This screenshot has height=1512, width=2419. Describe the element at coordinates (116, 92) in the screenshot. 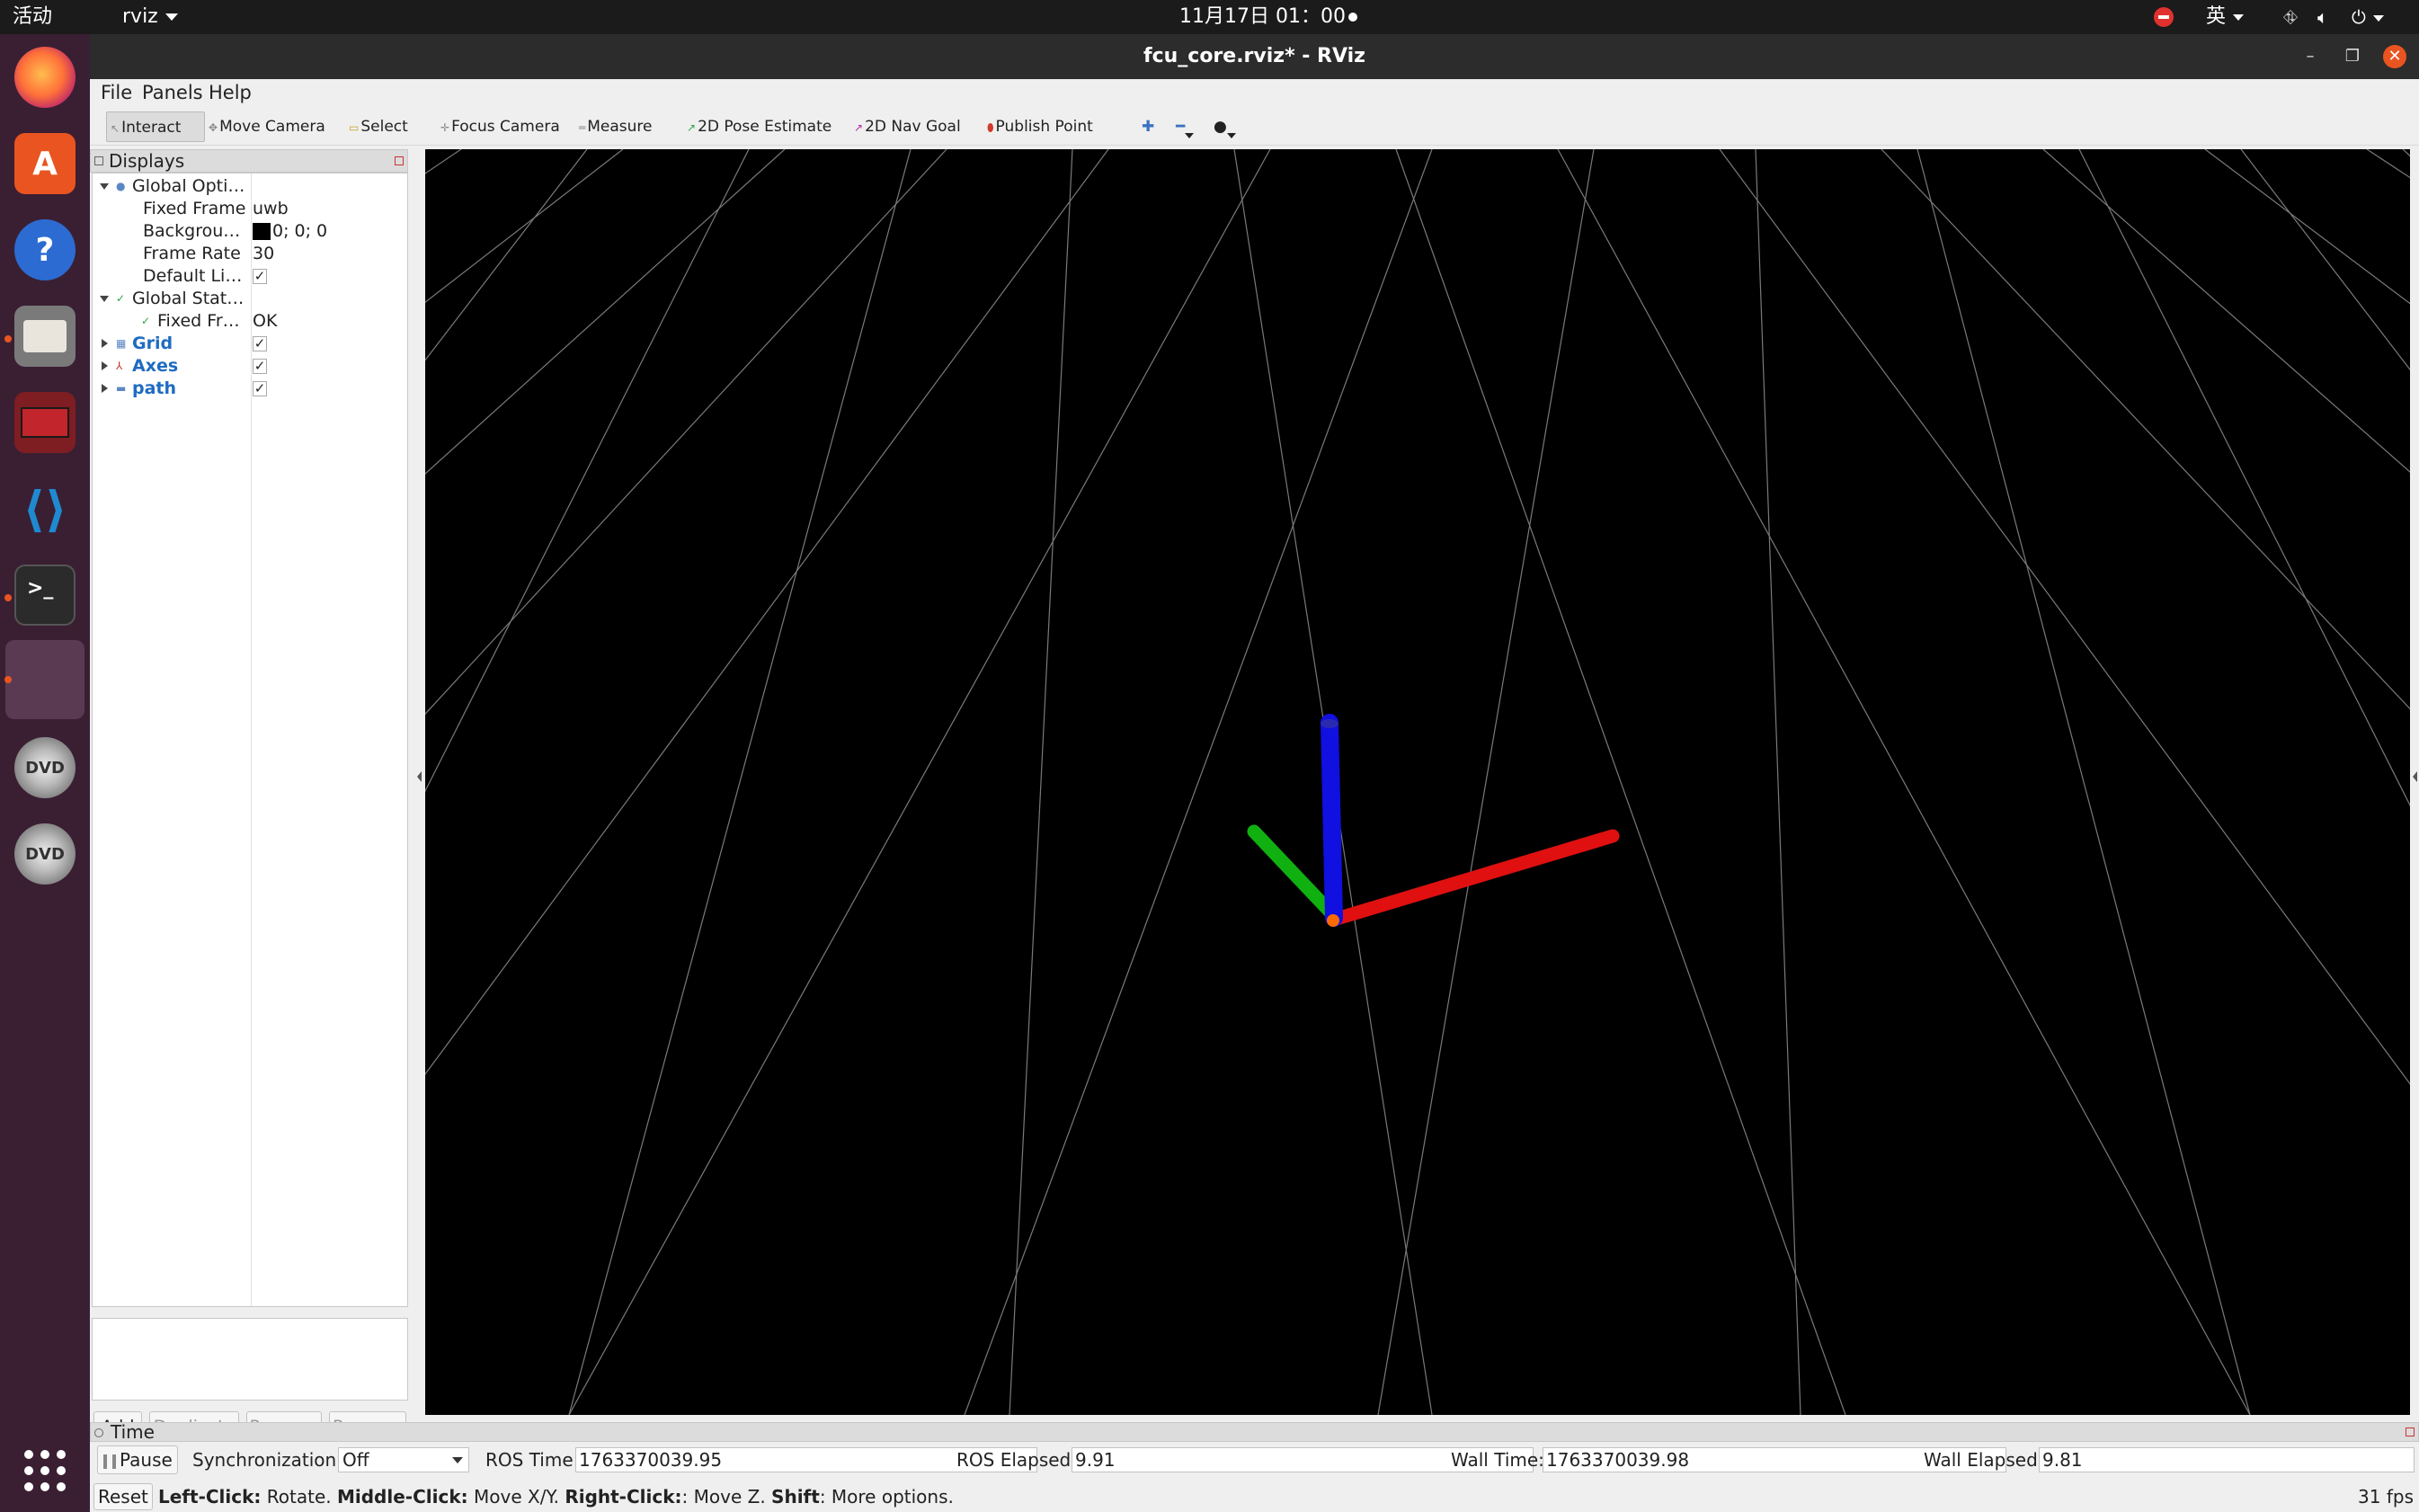

I see `menu-file: File` at that location.